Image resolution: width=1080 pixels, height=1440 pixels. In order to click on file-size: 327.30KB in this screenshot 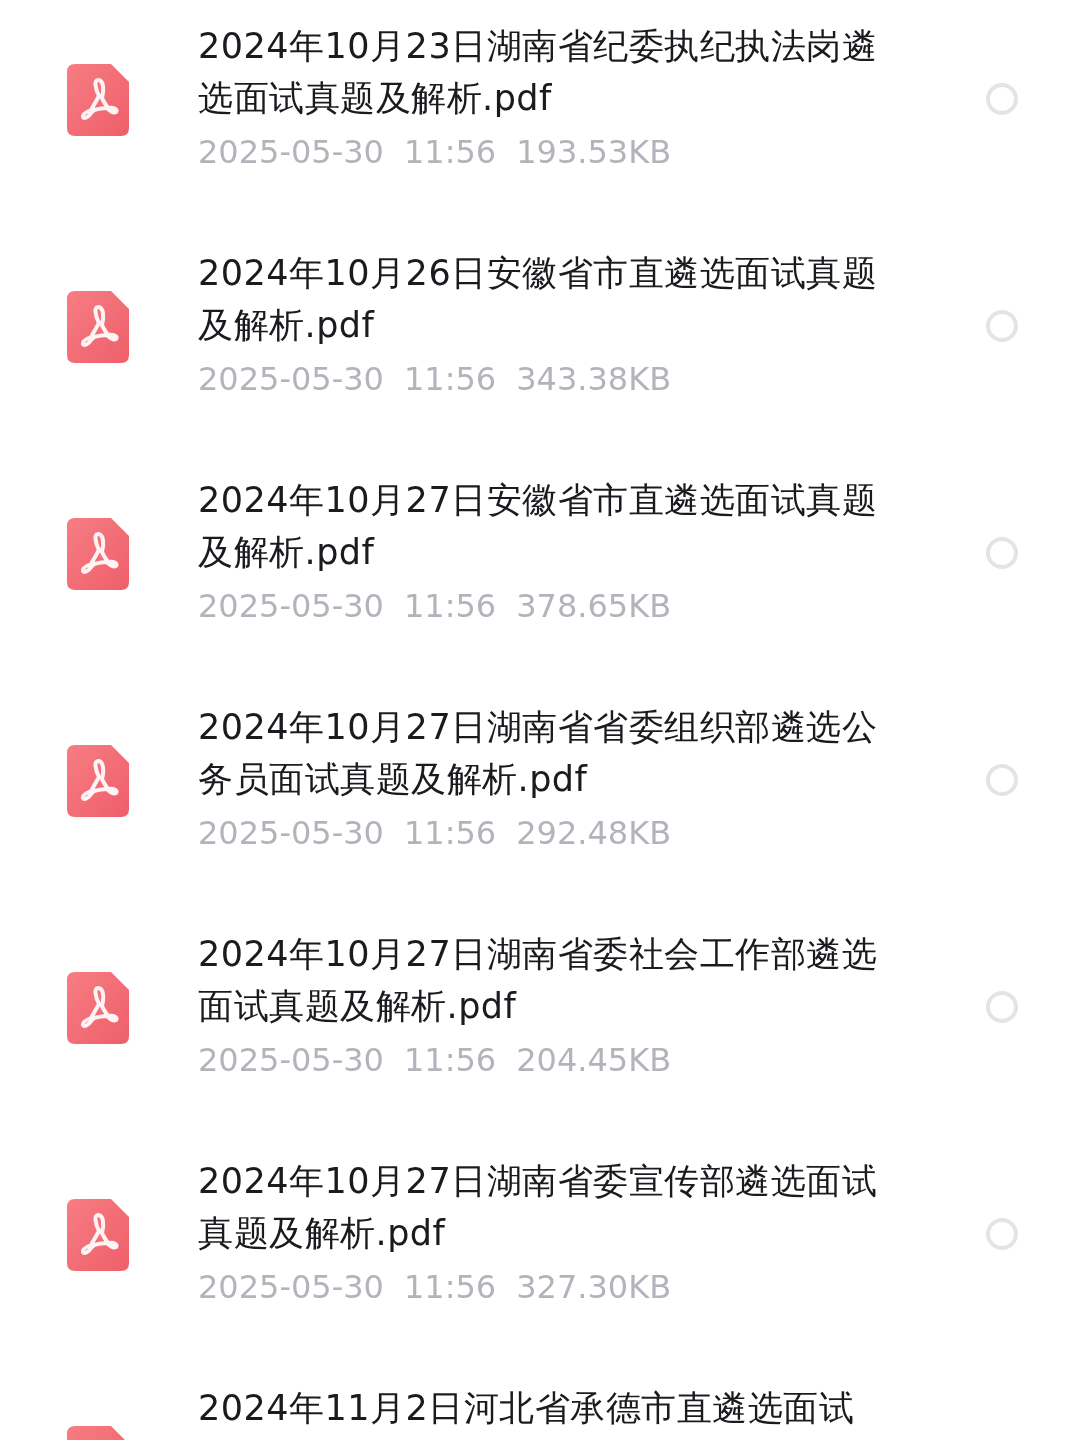, I will do `click(594, 1287)`.